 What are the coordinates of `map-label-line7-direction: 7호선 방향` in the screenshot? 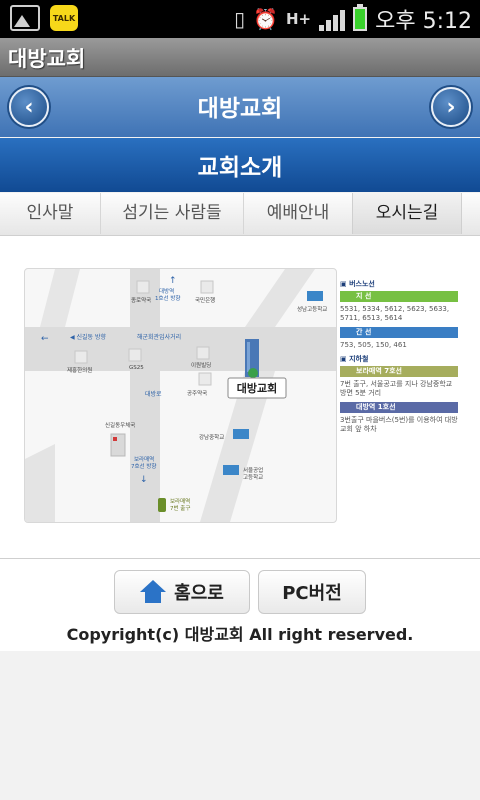 It's located at (144, 466).